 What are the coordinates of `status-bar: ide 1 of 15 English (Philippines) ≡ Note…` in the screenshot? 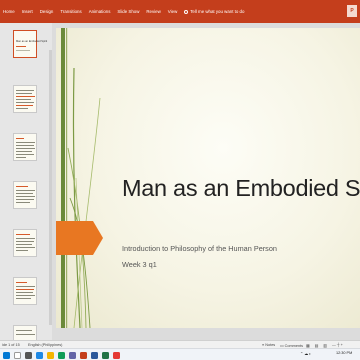 It's located at (180, 344).